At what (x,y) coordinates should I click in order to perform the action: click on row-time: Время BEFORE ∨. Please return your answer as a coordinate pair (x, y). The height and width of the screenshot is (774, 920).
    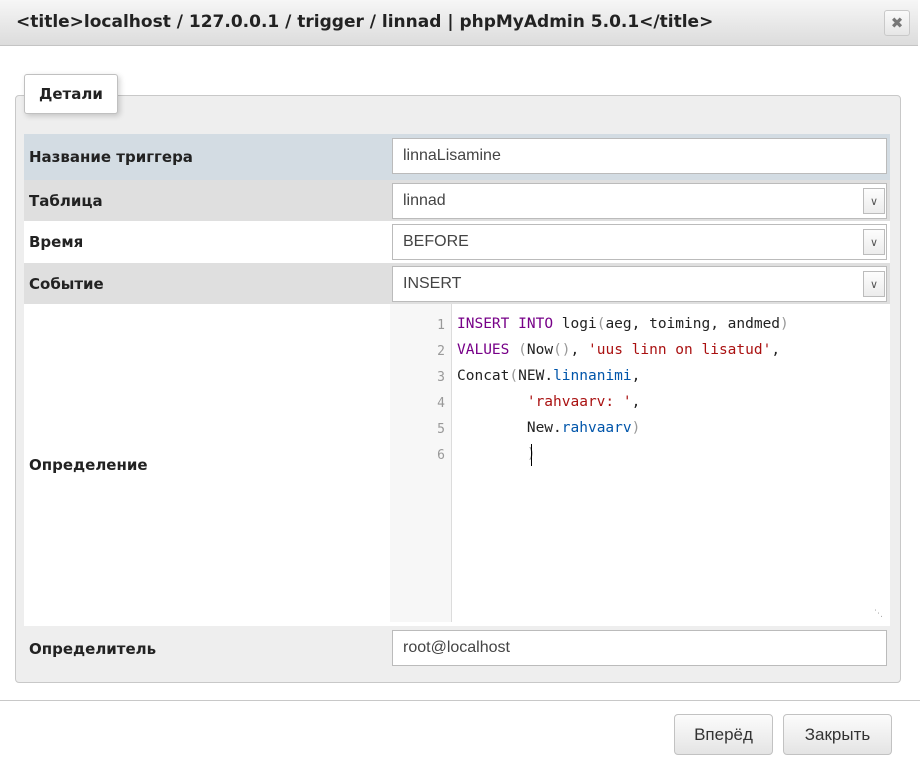
    Looking at the image, I should click on (457, 242).